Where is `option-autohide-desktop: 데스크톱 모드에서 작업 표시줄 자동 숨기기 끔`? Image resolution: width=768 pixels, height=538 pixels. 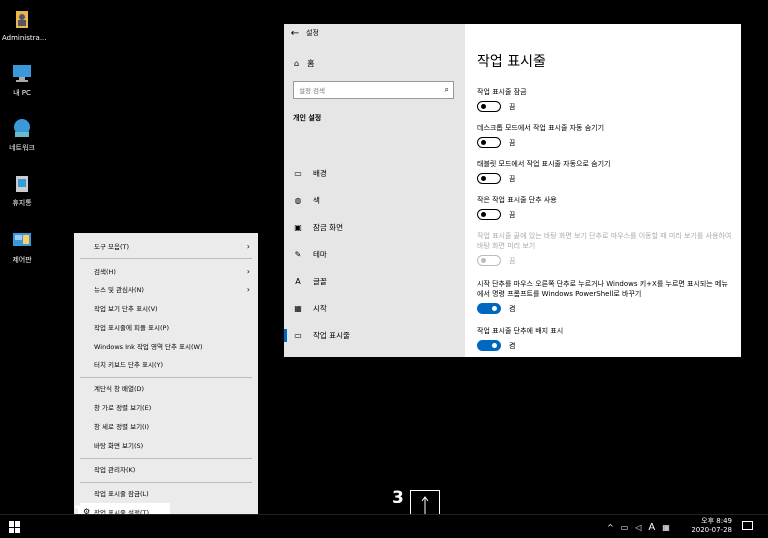
option-autohide-desktop: 데스크톱 모드에서 작업 표시줄 자동 숨기기 끔 is located at coordinates (604, 135).